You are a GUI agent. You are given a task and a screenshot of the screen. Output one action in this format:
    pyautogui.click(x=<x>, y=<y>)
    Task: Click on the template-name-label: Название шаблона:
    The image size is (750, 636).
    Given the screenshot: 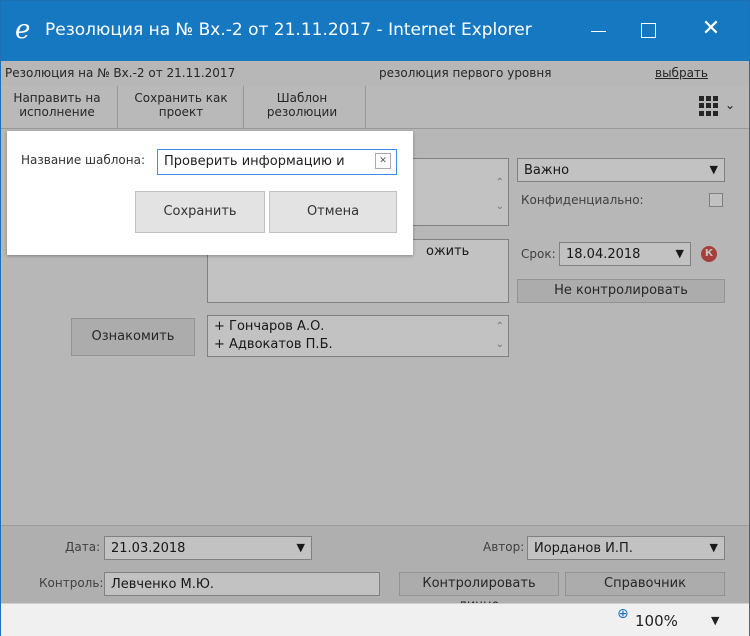 What is the action you would take?
    pyautogui.click(x=83, y=160)
    